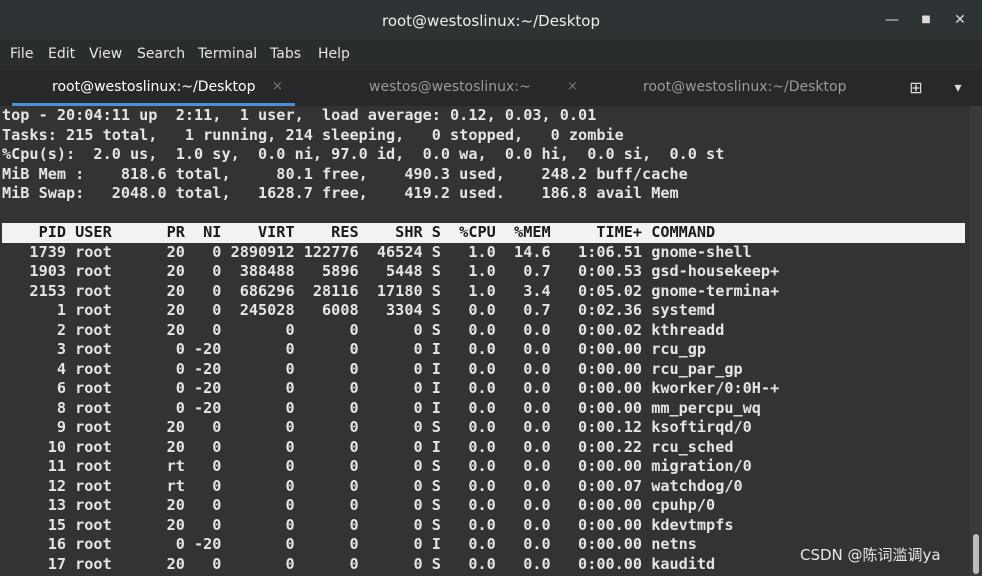  What do you see at coordinates (21, 54) in the screenshot?
I see `menu-file: File` at bounding box center [21, 54].